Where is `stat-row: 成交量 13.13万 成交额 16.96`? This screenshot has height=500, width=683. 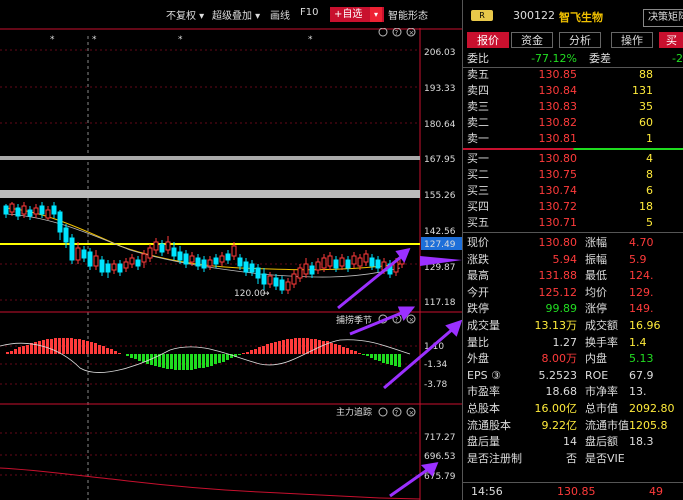
stat-row: 成交量 13.13万 成交额 16.96 is located at coordinates (573, 325).